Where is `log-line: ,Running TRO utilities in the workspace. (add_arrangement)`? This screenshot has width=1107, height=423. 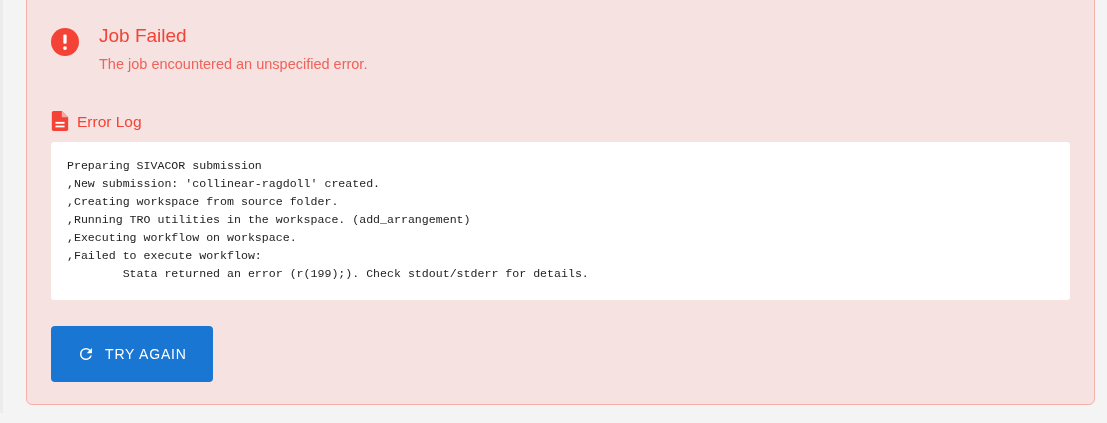 log-line: ,Running TRO utilities in the workspace. (add_arrangement) is located at coordinates (269, 220).